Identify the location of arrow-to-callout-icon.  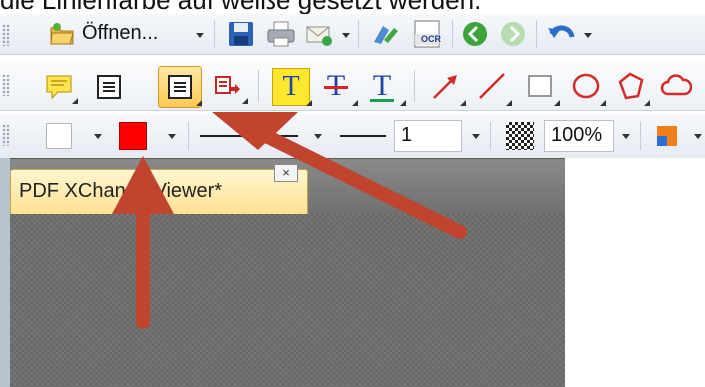
(339, 175).